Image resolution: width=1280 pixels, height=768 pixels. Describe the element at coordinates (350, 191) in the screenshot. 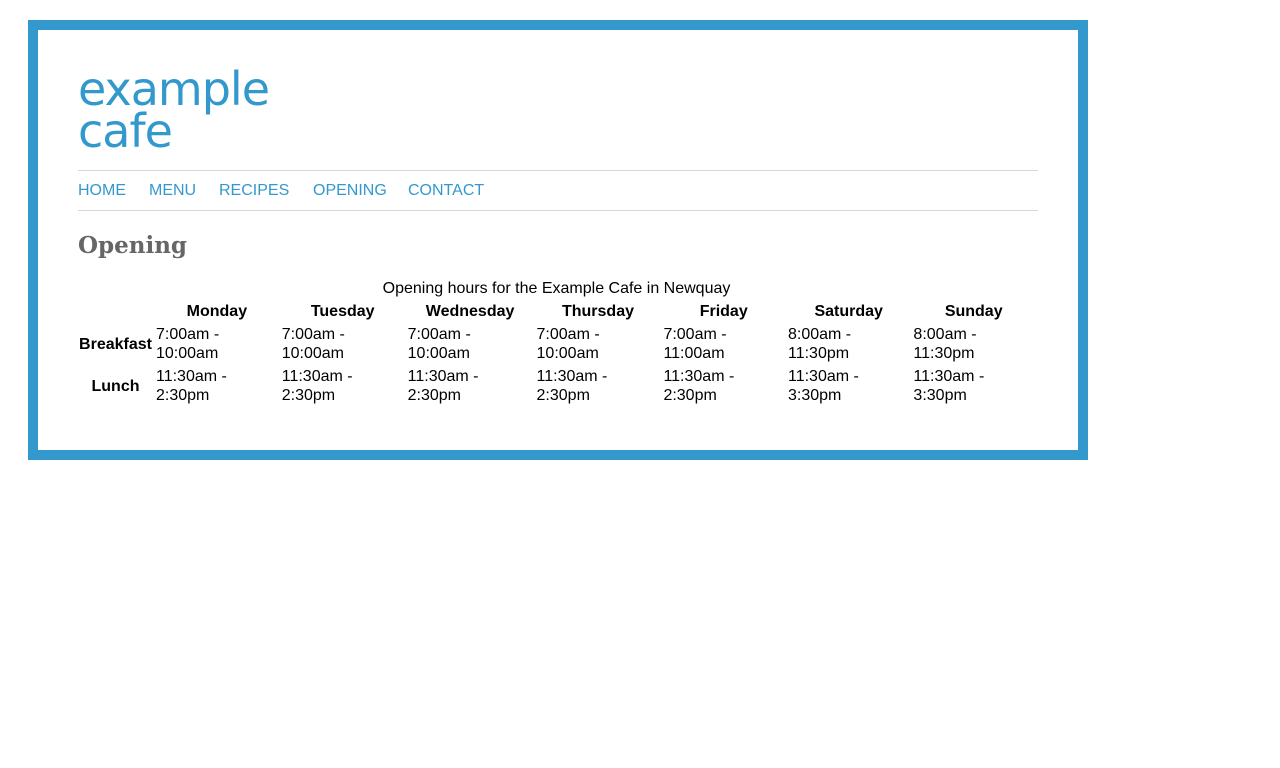

I see `nav-opening: OPENING` at that location.